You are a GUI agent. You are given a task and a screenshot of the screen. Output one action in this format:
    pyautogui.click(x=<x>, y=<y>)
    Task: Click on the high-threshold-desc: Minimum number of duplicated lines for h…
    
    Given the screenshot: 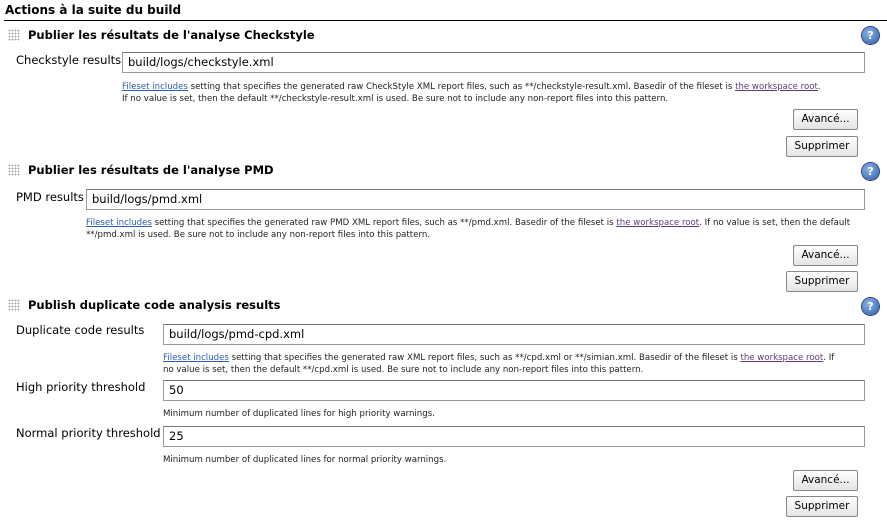 What is the action you would take?
    pyautogui.click(x=299, y=414)
    